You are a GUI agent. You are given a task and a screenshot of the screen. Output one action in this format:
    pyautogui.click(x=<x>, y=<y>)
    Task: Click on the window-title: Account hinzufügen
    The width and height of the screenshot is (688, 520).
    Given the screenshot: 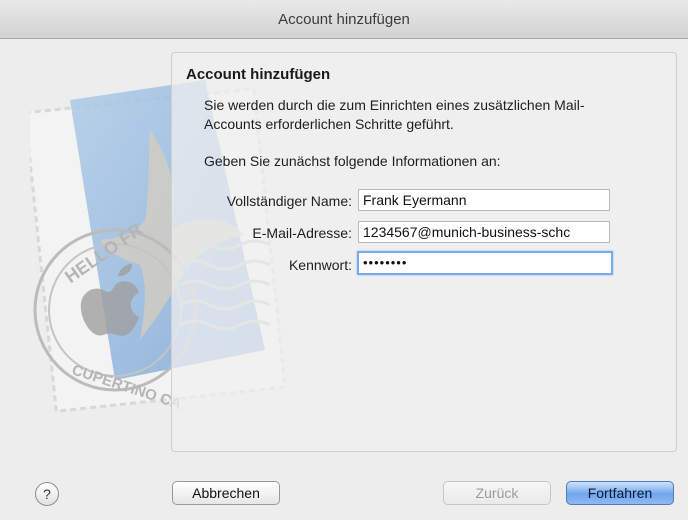 What is the action you would take?
    pyautogui.click(x=344, y=19)
    